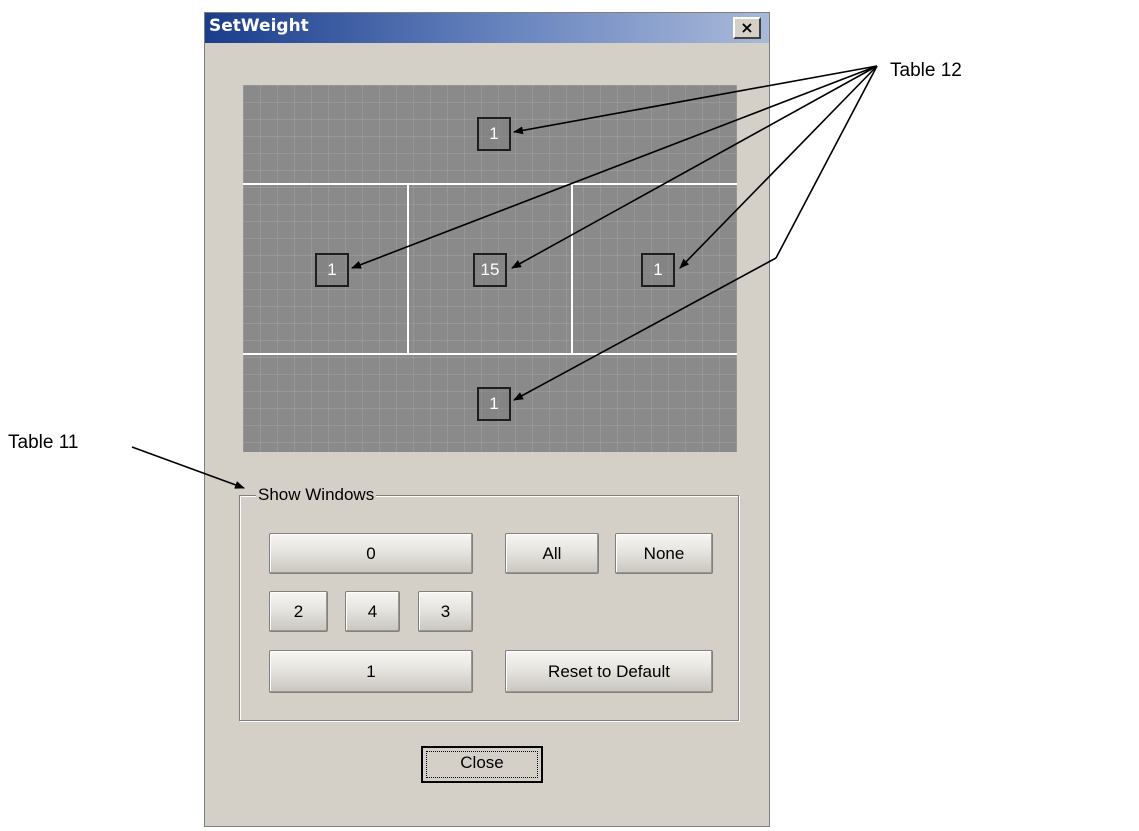 The height and width of the screenshot is (831, 1139). I want to click on callout-table-11: Table 11, so click(43, 442).